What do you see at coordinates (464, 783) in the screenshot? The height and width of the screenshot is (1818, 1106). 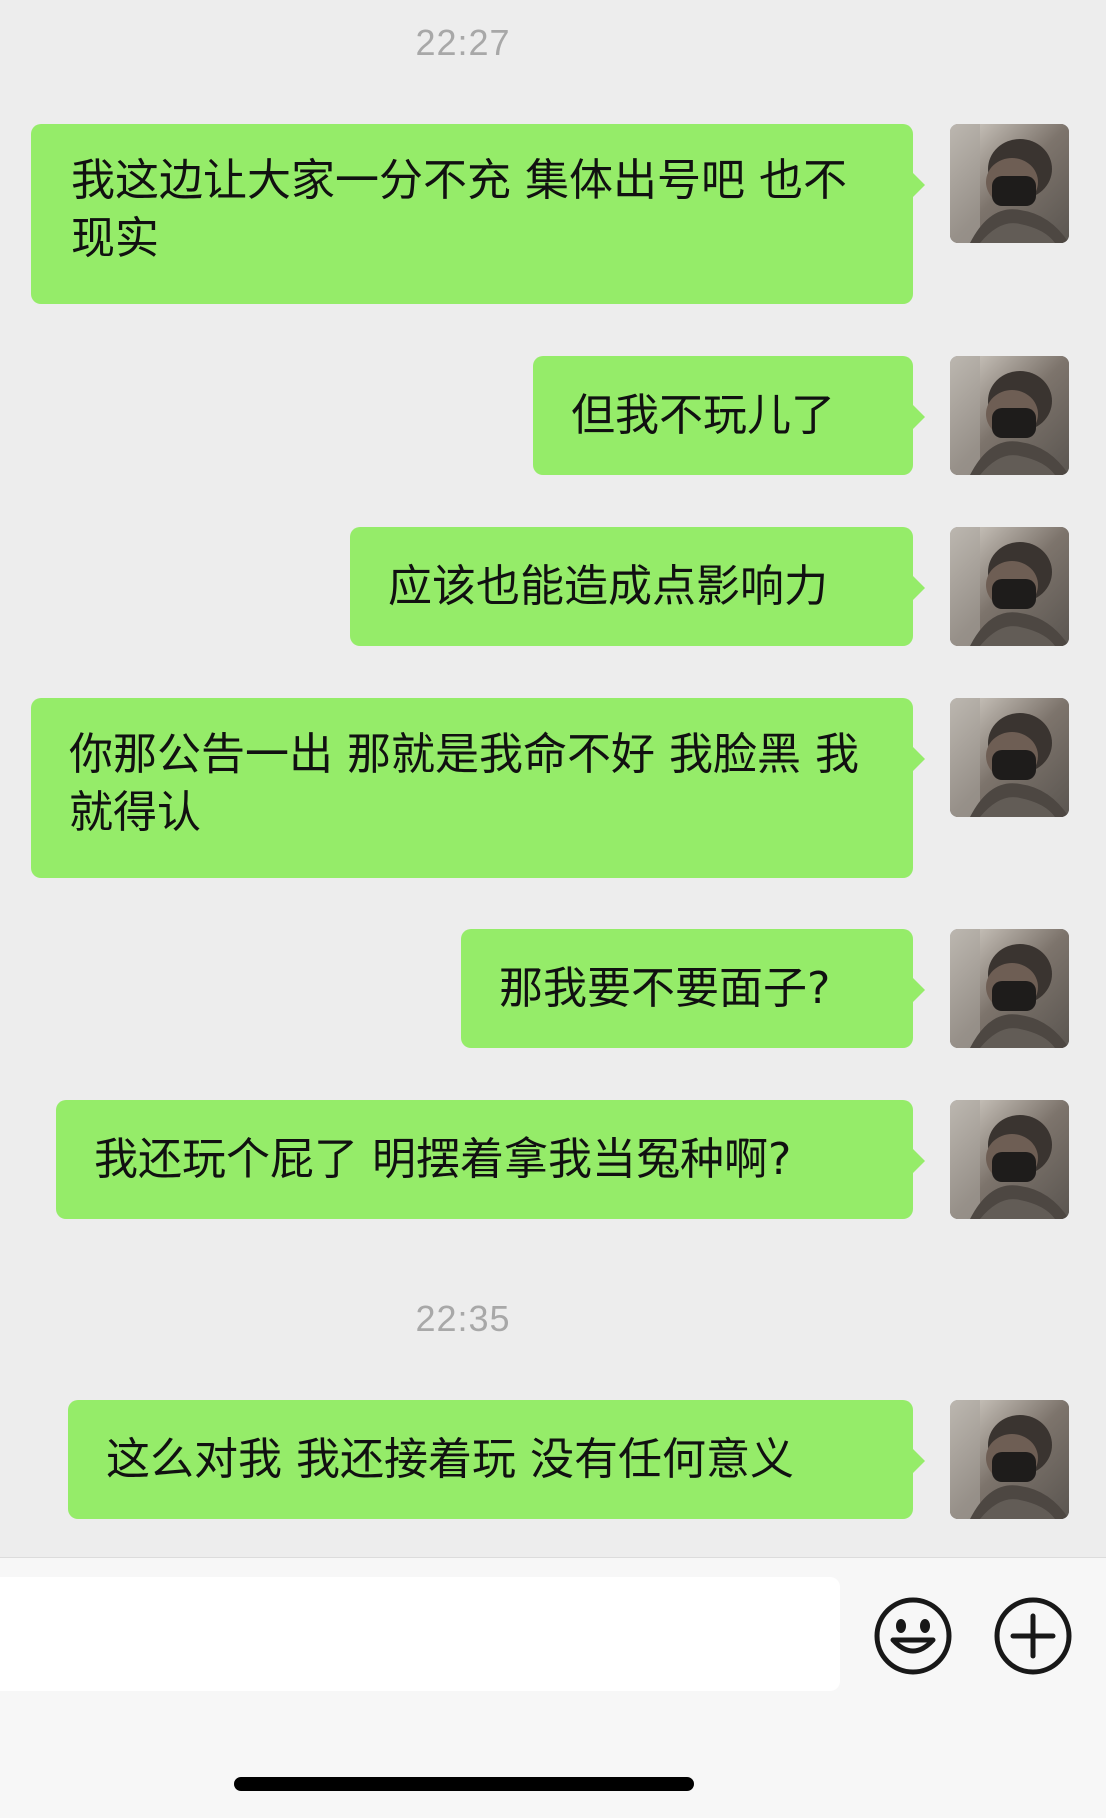 I see `message-text: 你那公告一出 那就是我命不好 我脸黑 我就得认` at bounding box center [464, 783].